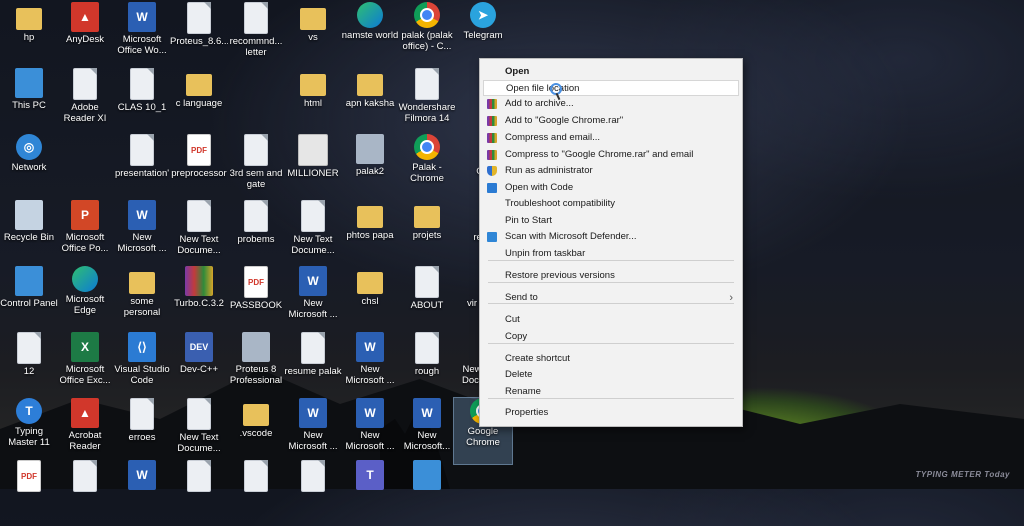 Image resolution: width=1024 pixels, height=526 pixels. Describe the element at coordinates (564, 120) in the screenshot. I see `menu-item-label: Add to "Google Chrome.rar"` at that location.